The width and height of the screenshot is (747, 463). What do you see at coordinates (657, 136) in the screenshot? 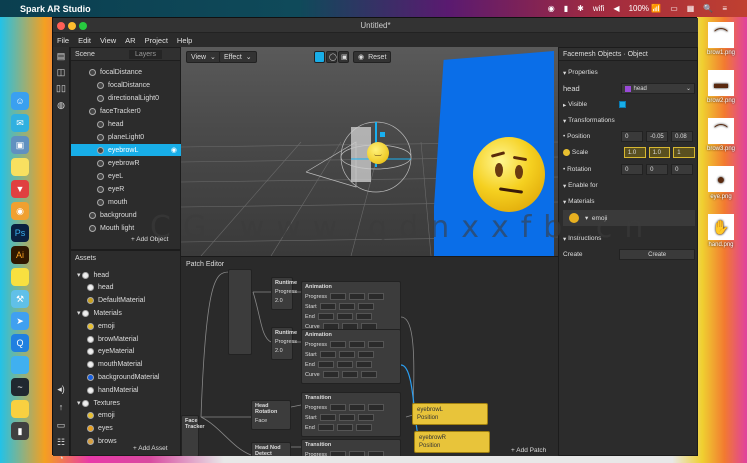
I see `position-y: -0.05` at bounding box center [657, 136].